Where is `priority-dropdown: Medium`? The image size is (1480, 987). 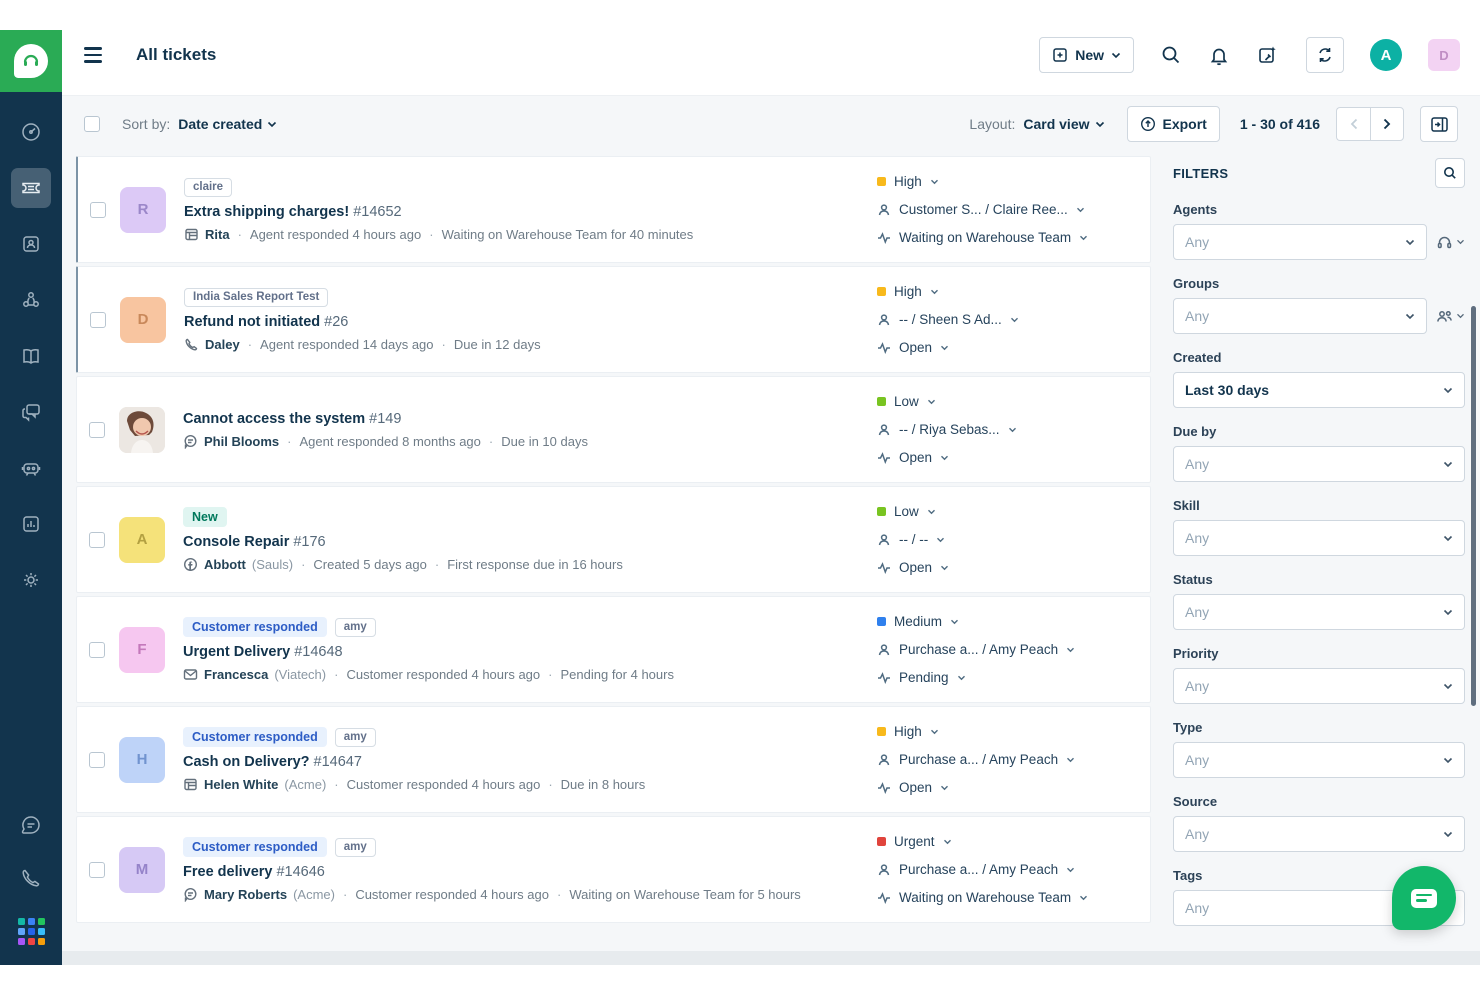 priority-dropdown: Medium is located at coordinates (1004, 621).